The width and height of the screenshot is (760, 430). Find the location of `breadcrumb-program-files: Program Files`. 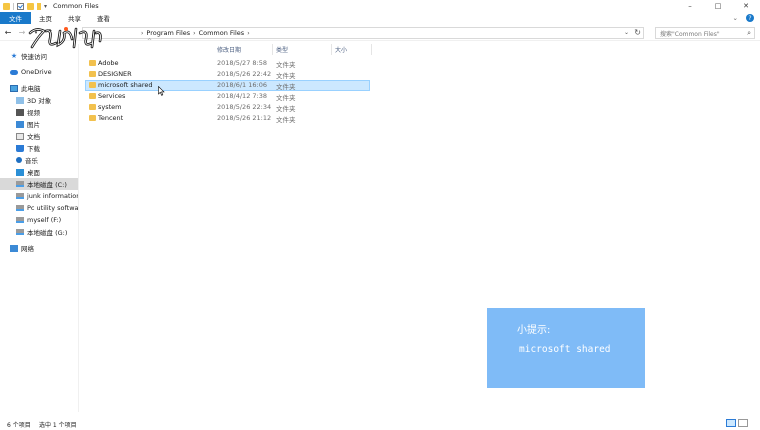

breadcrumb-program-files: Program Files is located at coordinates (168, 33).